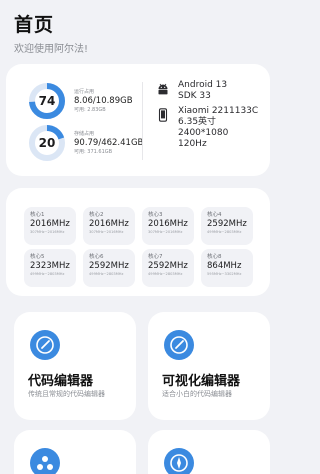  What do you see at coordinates (163, 89) in the screenshot?
I see `android-icon` at bounding box center [163, 89].